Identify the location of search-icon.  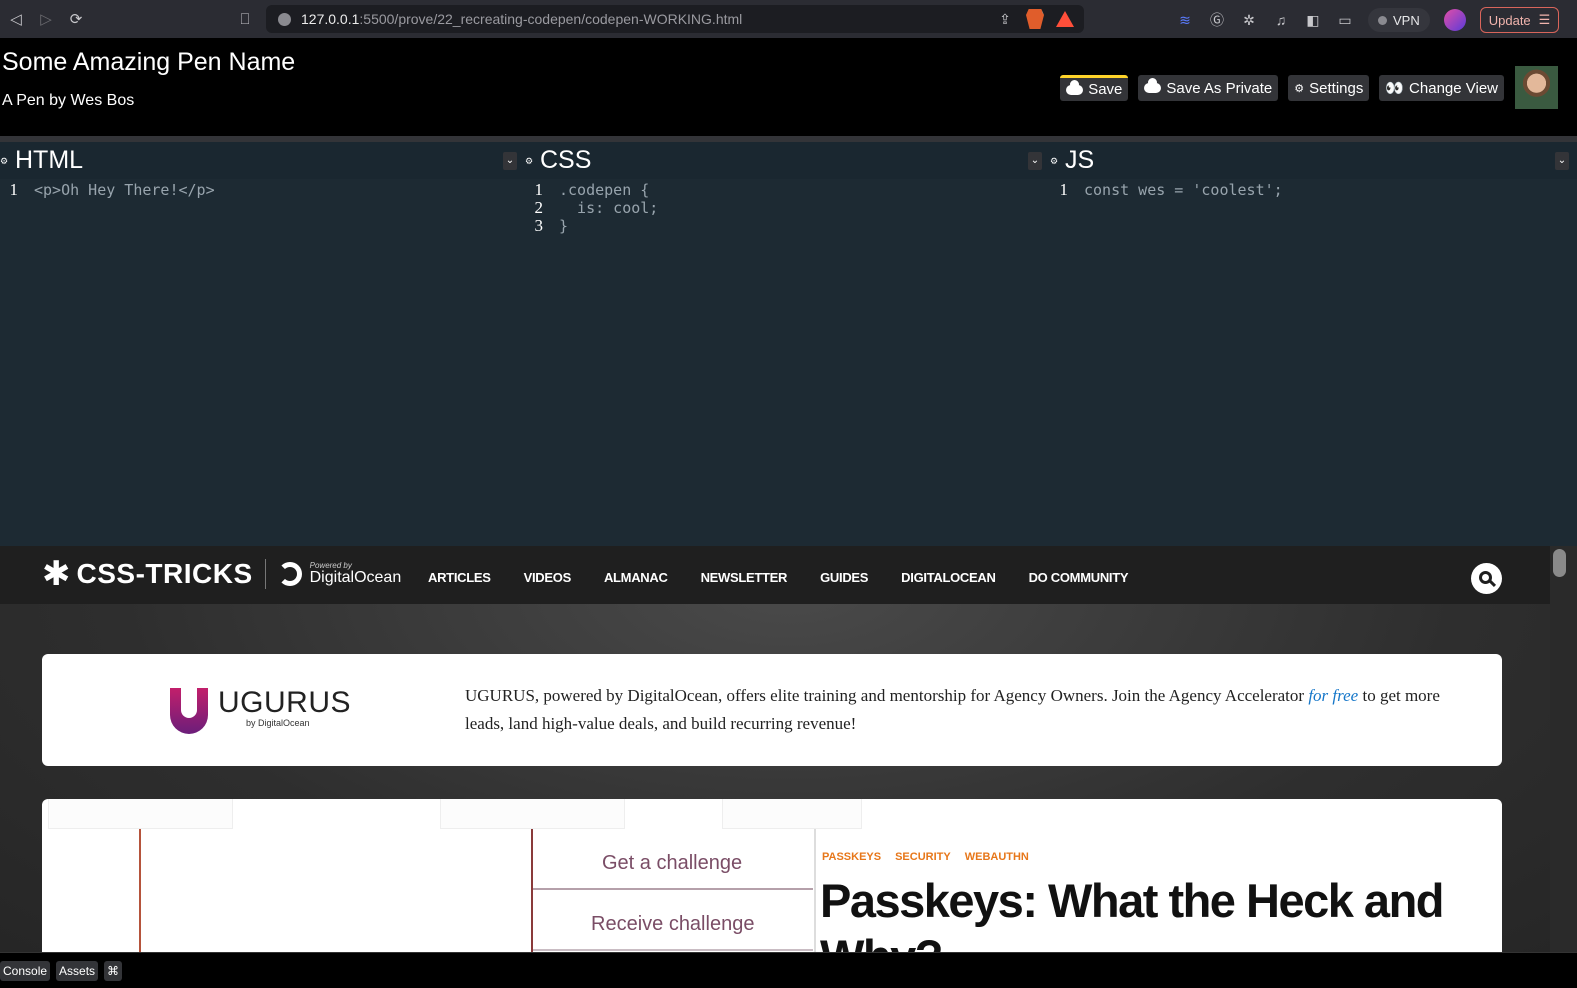
(1485, 577).